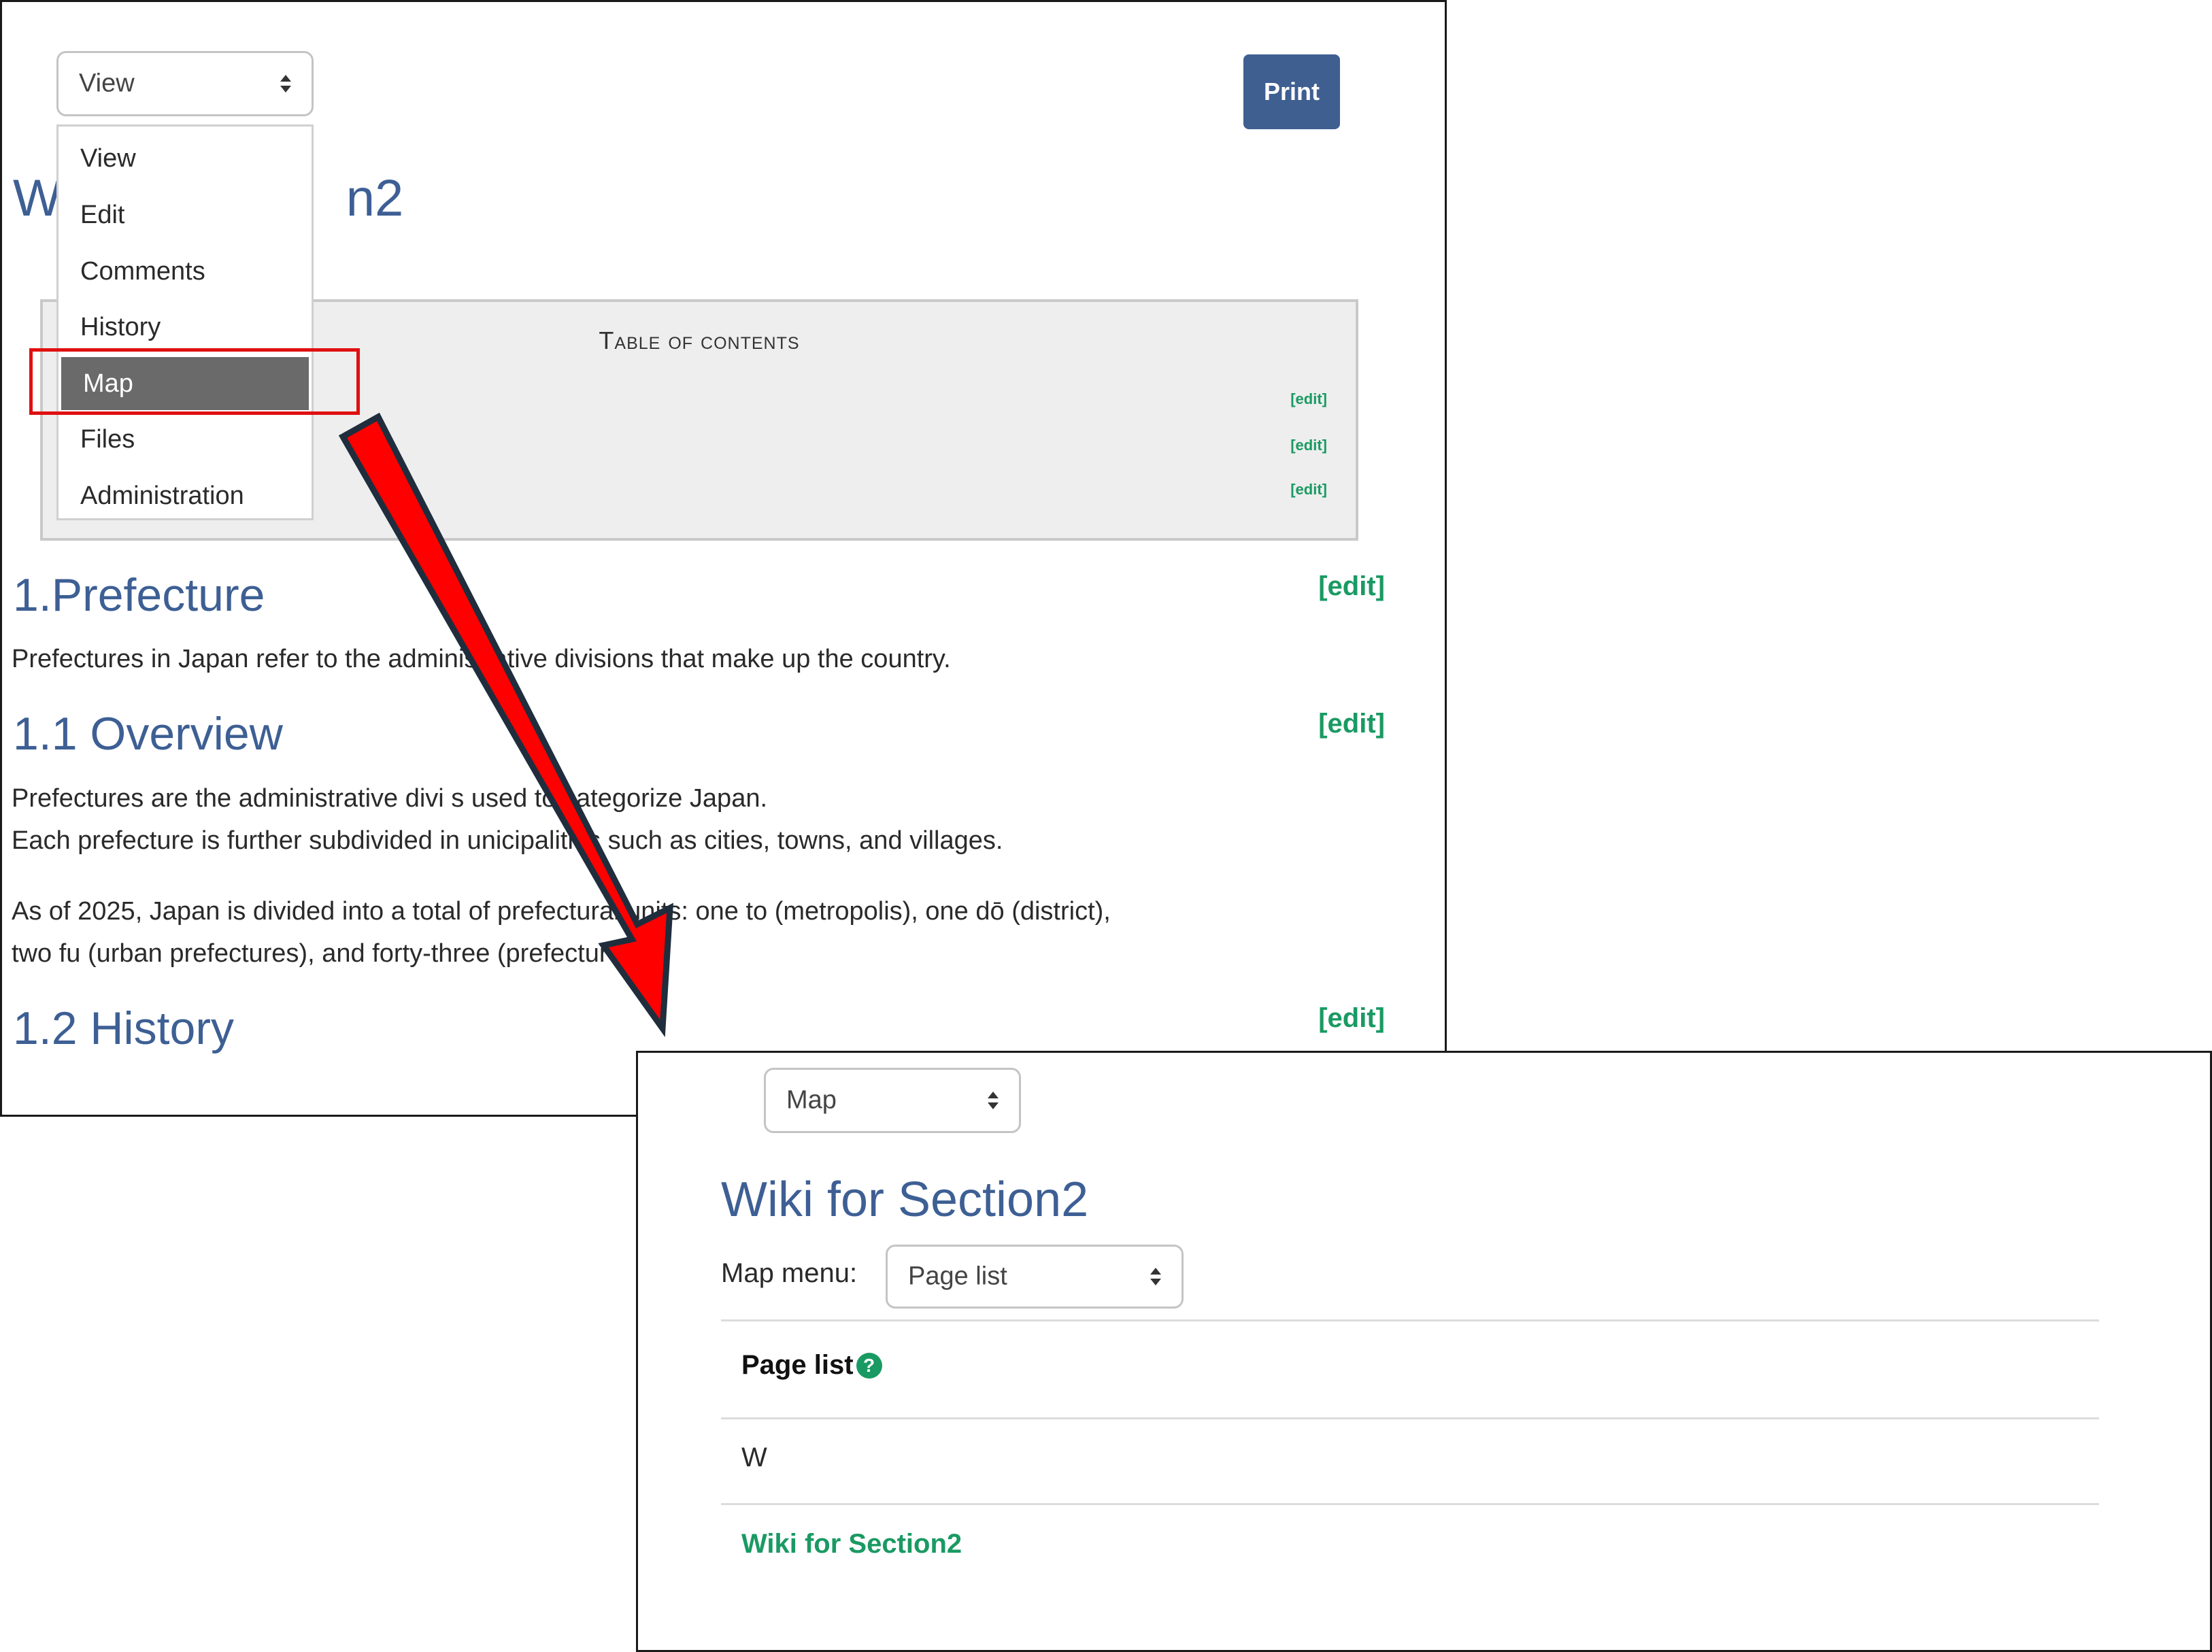  I want to click on page-list-header: Page list ?, so click(812, 1366).